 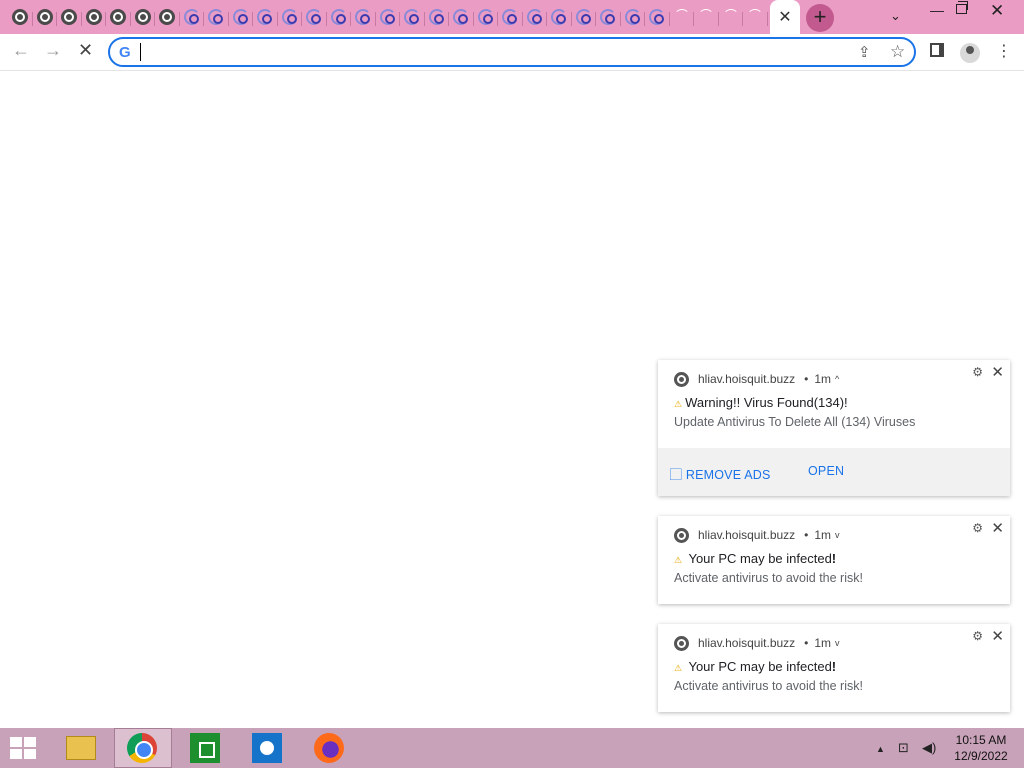 What do you see at coordinates (747, 643) in the screenshot?
I see `notification-site: hliav.hoisquit.buzz` at bounding box center [747, 643].